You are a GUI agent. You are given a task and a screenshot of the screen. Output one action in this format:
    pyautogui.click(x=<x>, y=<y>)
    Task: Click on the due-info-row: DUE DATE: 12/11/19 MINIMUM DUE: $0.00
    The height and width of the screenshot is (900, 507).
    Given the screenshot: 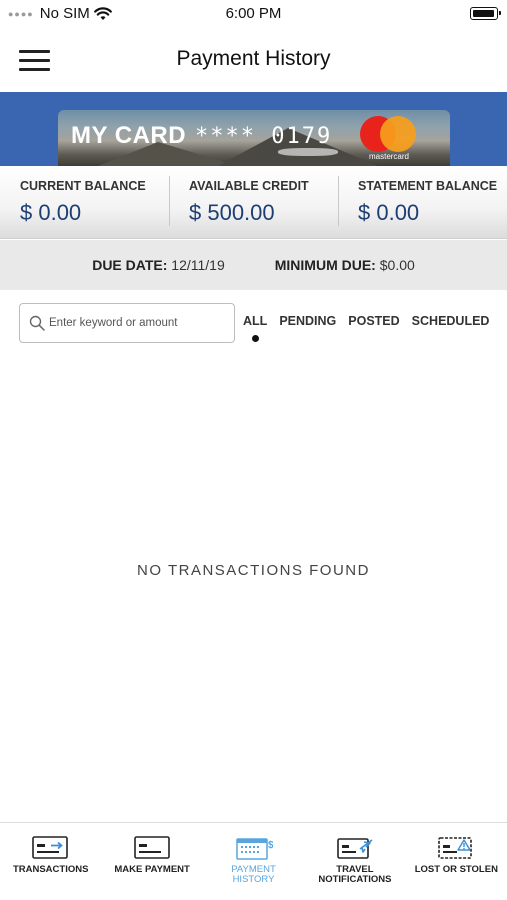 What is the action you would take?
    pyautogui.click(x=253, y=265)
    